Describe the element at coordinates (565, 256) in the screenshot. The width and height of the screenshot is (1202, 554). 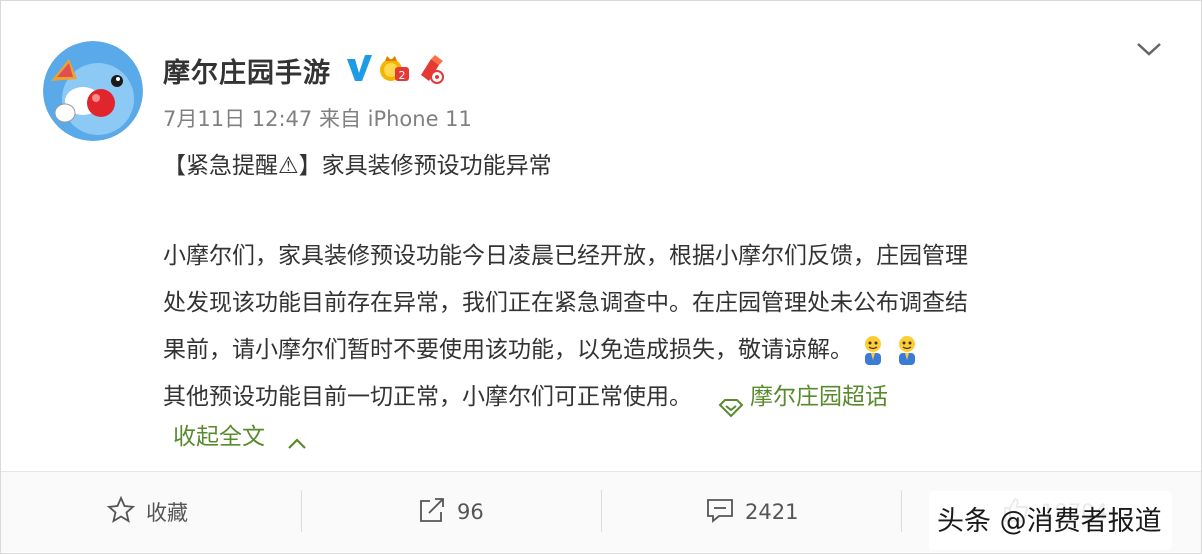
I see `body-line: 小摩尔们，家具装修预设功能今日凌晨已经开放，根据小摩尔们反馈，庄园管理` at that location.